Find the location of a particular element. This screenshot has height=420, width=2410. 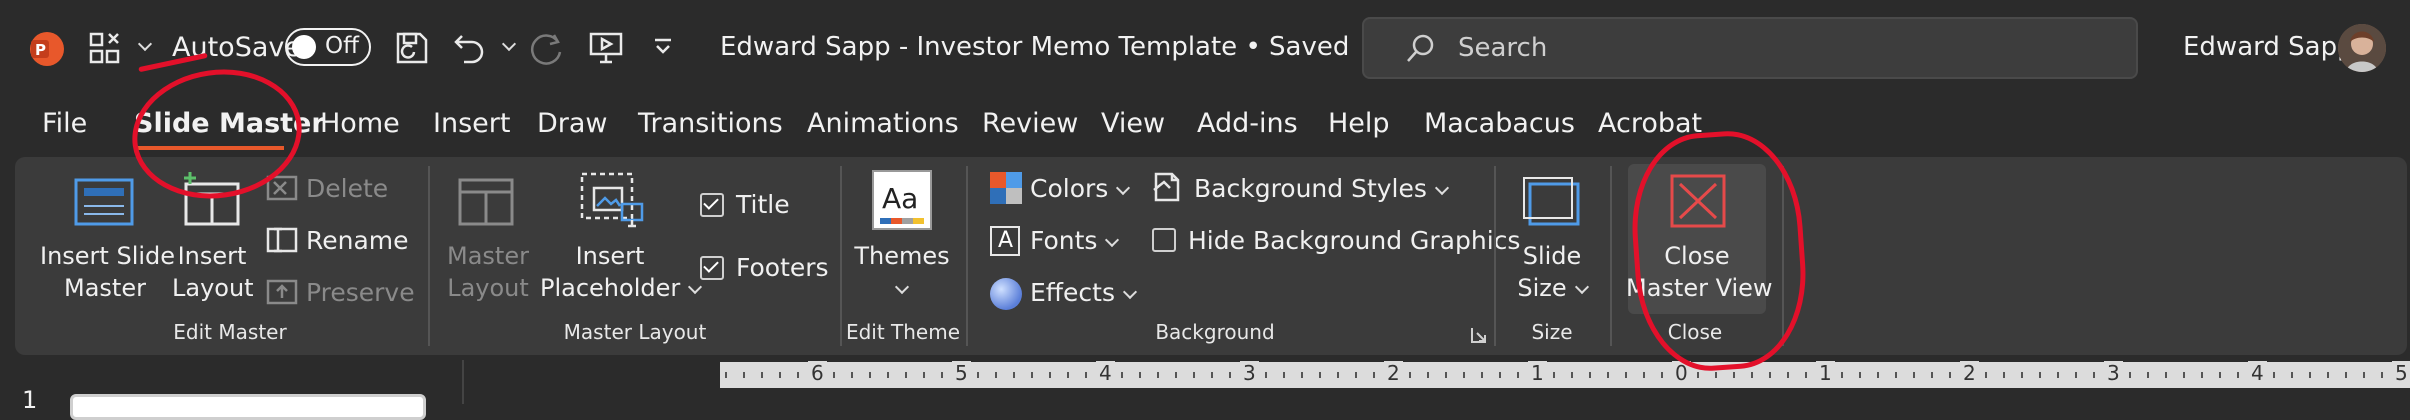

tab-help: Help is located at coordinates (1359, 123).